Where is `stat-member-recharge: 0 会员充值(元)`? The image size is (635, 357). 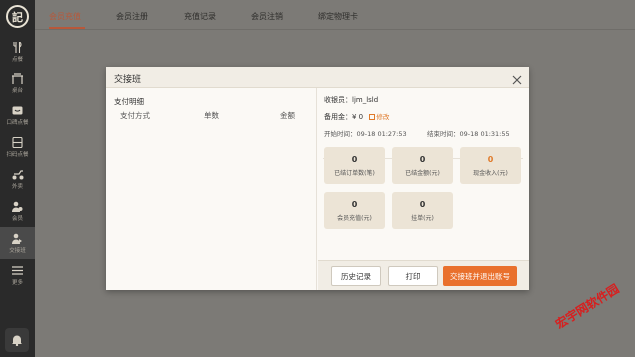 stat-member-recharge: 0 会员充值(元) is located at coordinates (354, 210).